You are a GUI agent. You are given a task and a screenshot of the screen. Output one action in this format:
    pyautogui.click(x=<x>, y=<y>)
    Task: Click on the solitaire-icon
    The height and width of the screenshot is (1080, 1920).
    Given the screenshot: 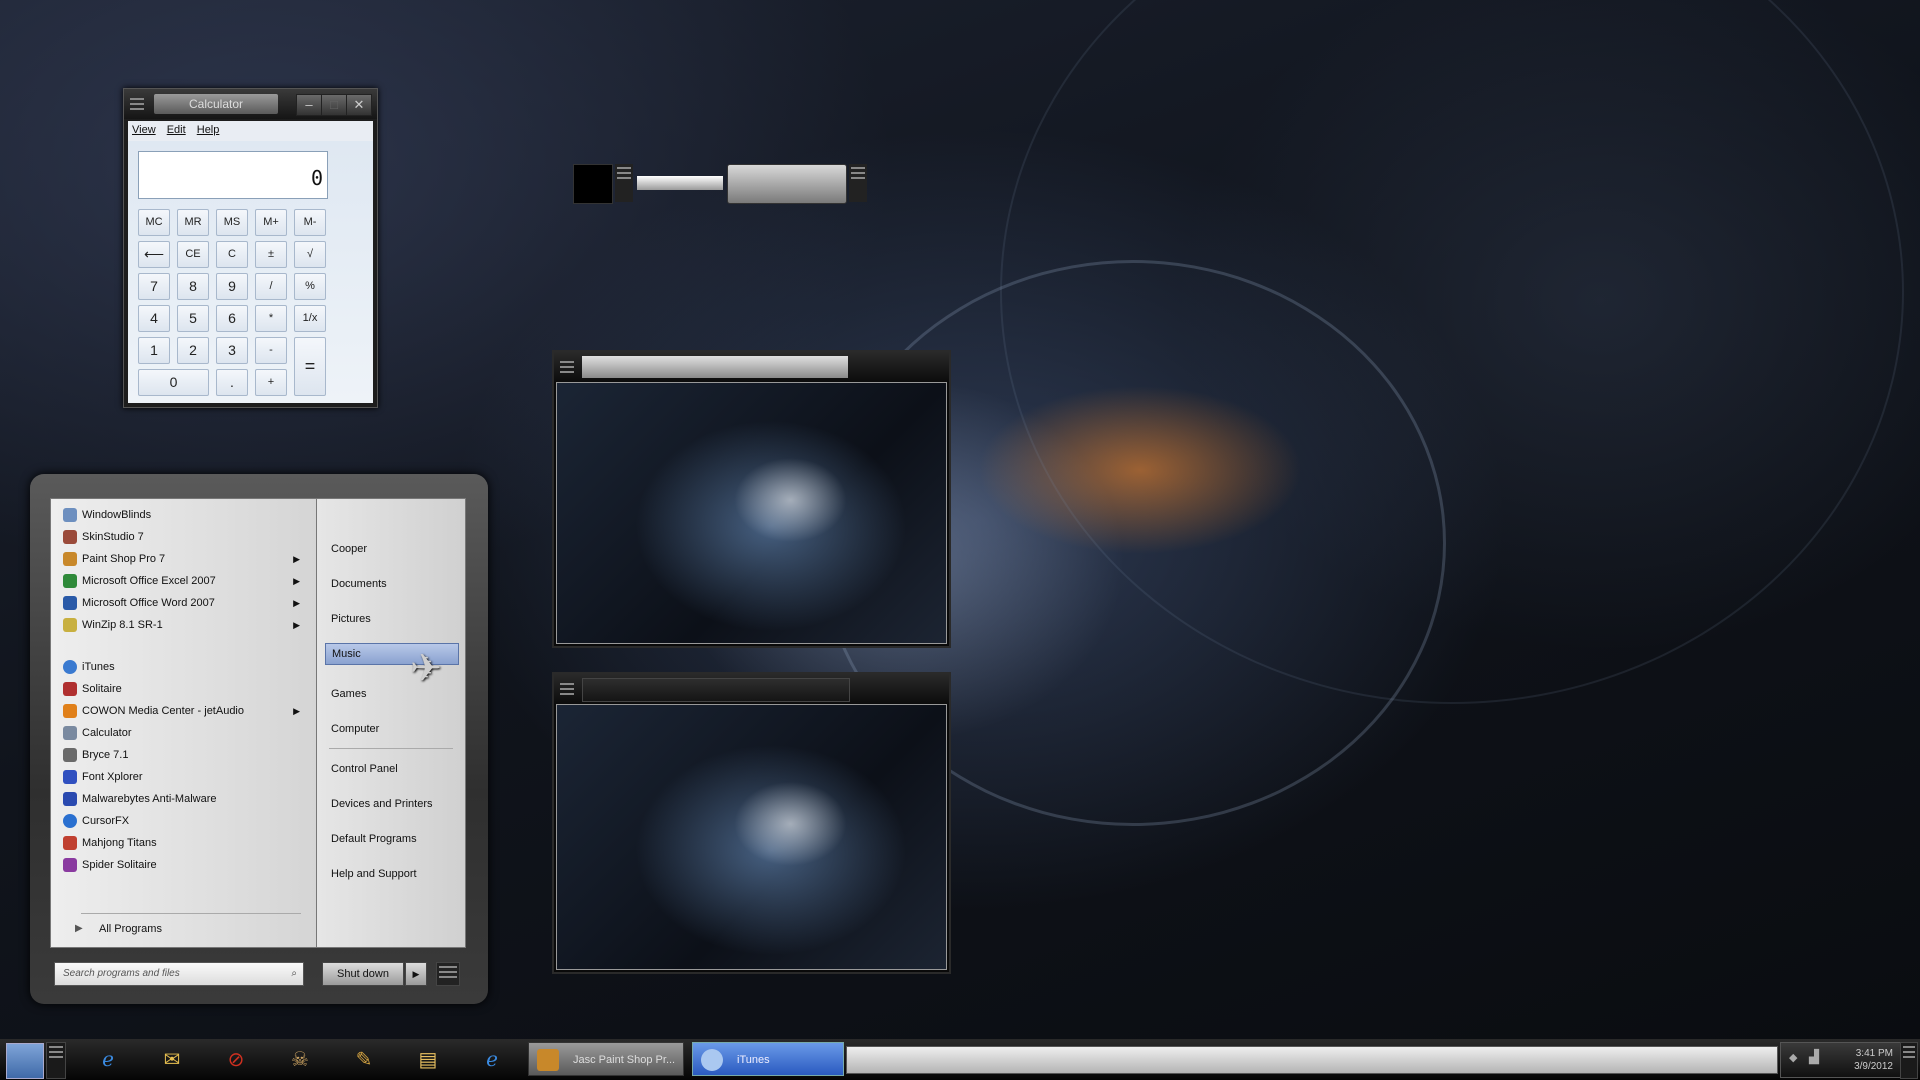 What is the action you would take?
    pyautogui.click(x=70, y=689)
    